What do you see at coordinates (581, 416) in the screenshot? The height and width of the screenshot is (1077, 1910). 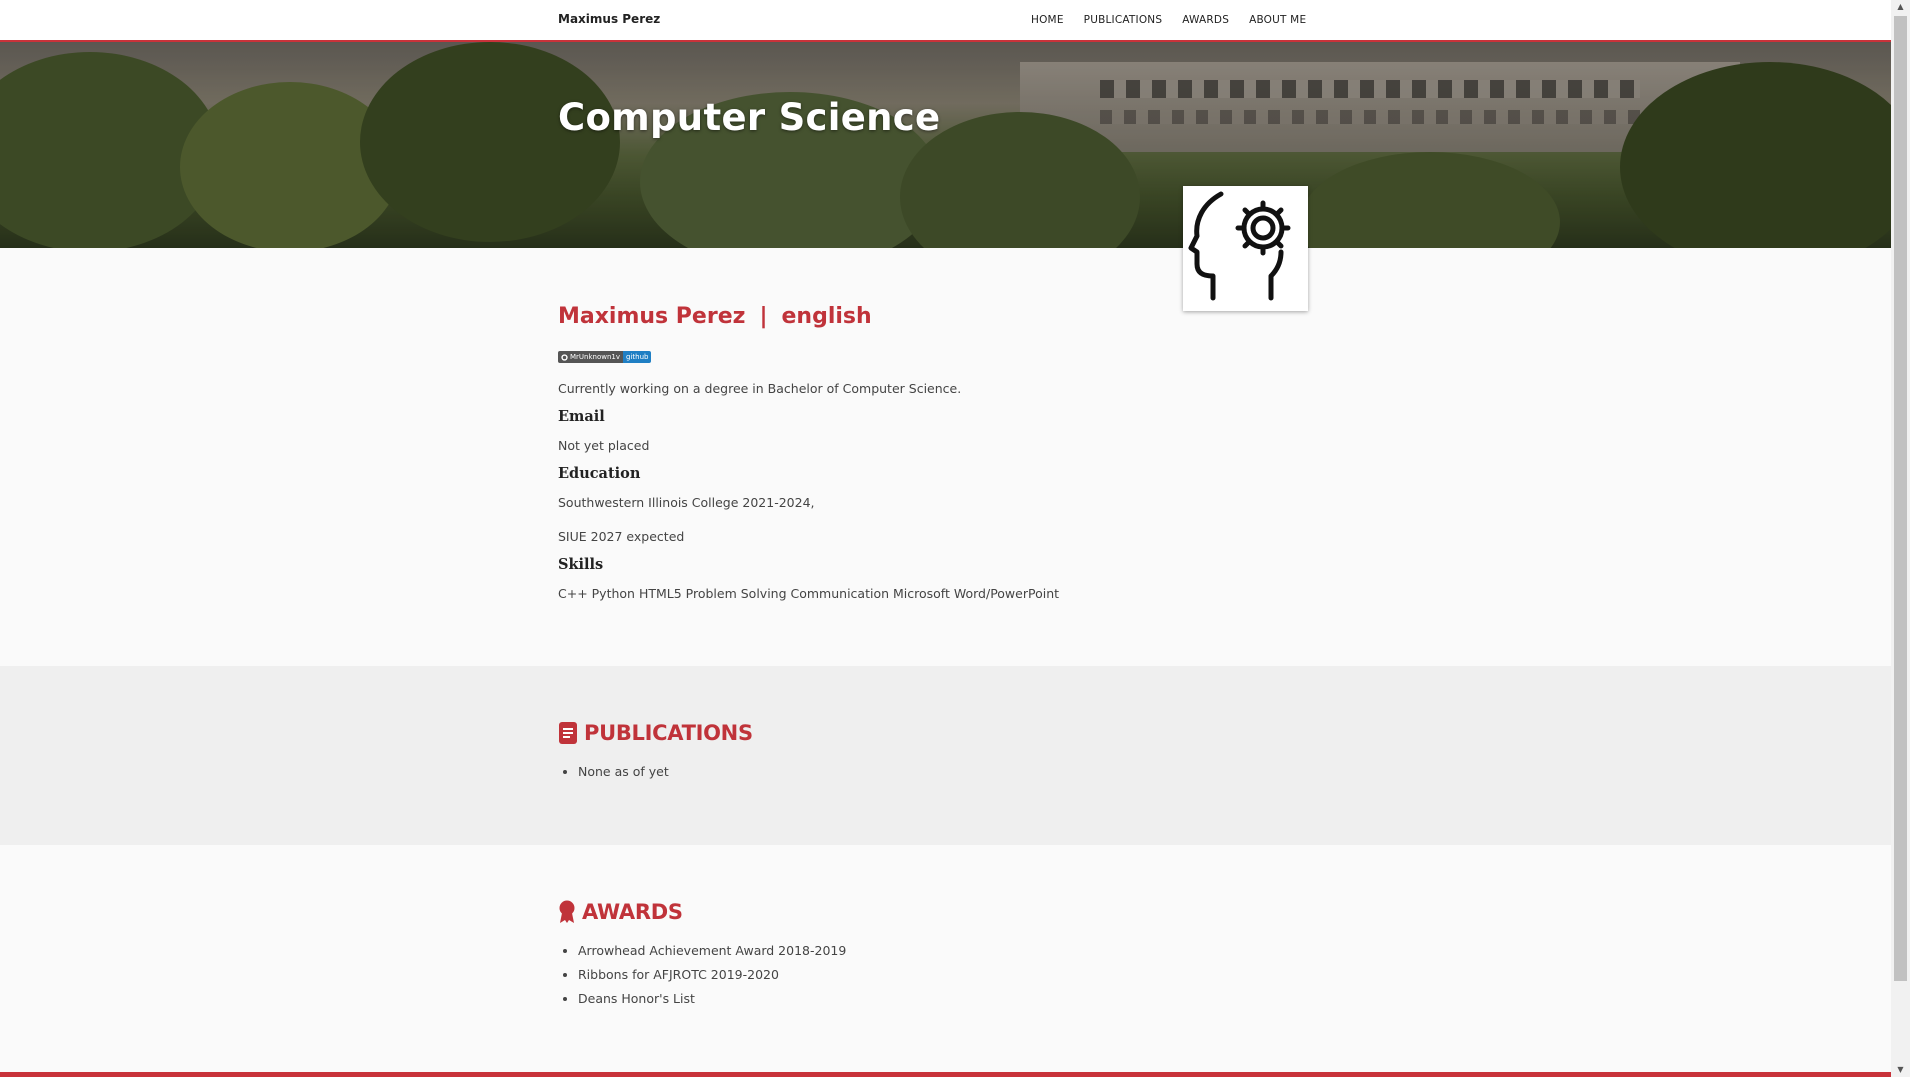 I see `email-heading: Email` at bounding box center [581, 416].